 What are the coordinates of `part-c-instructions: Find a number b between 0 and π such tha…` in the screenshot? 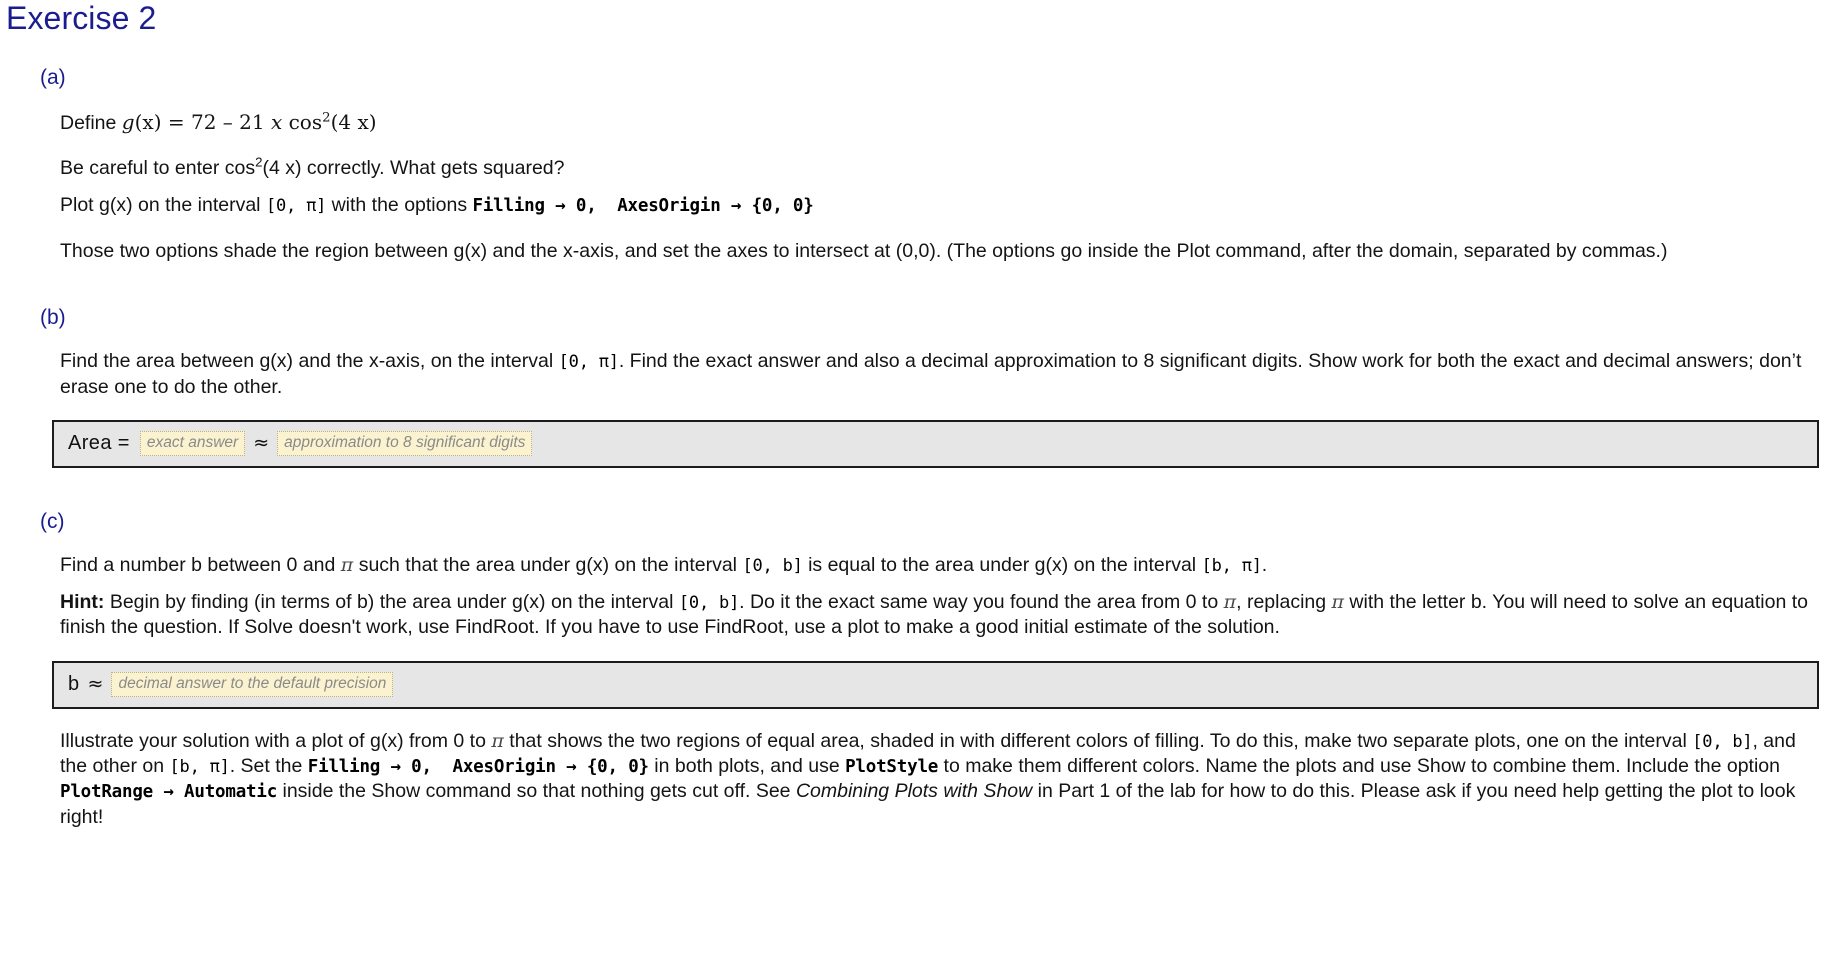 It's located at (936, 565).